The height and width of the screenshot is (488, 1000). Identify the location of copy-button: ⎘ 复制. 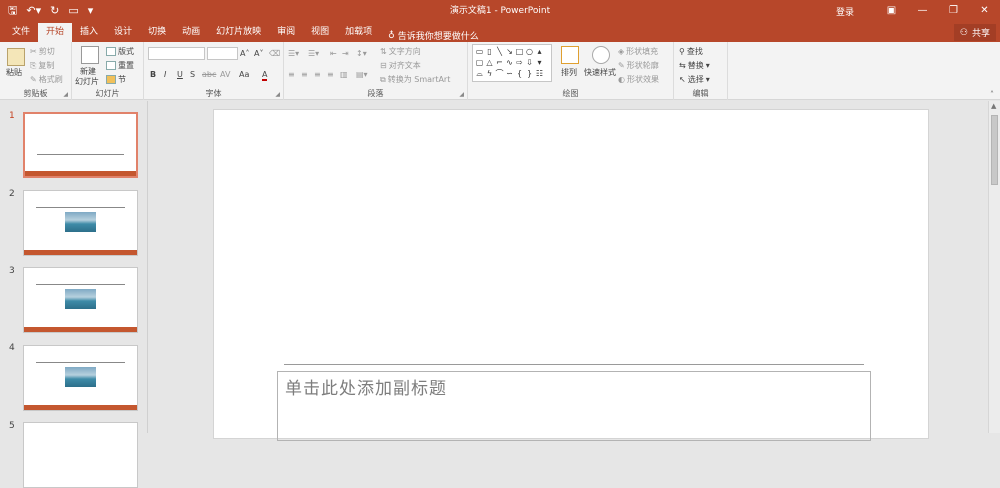
(42, 65).